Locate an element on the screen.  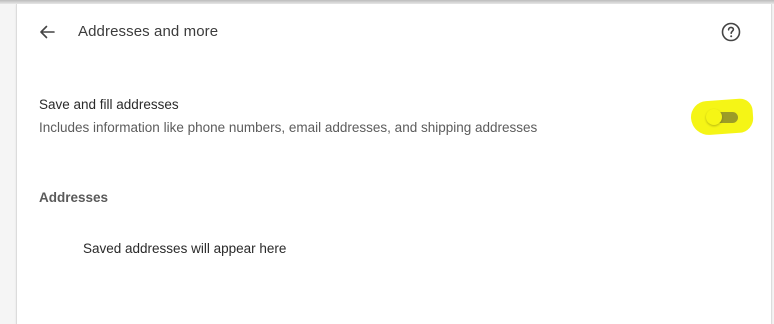
help-button is located at coordinates (731, 32).